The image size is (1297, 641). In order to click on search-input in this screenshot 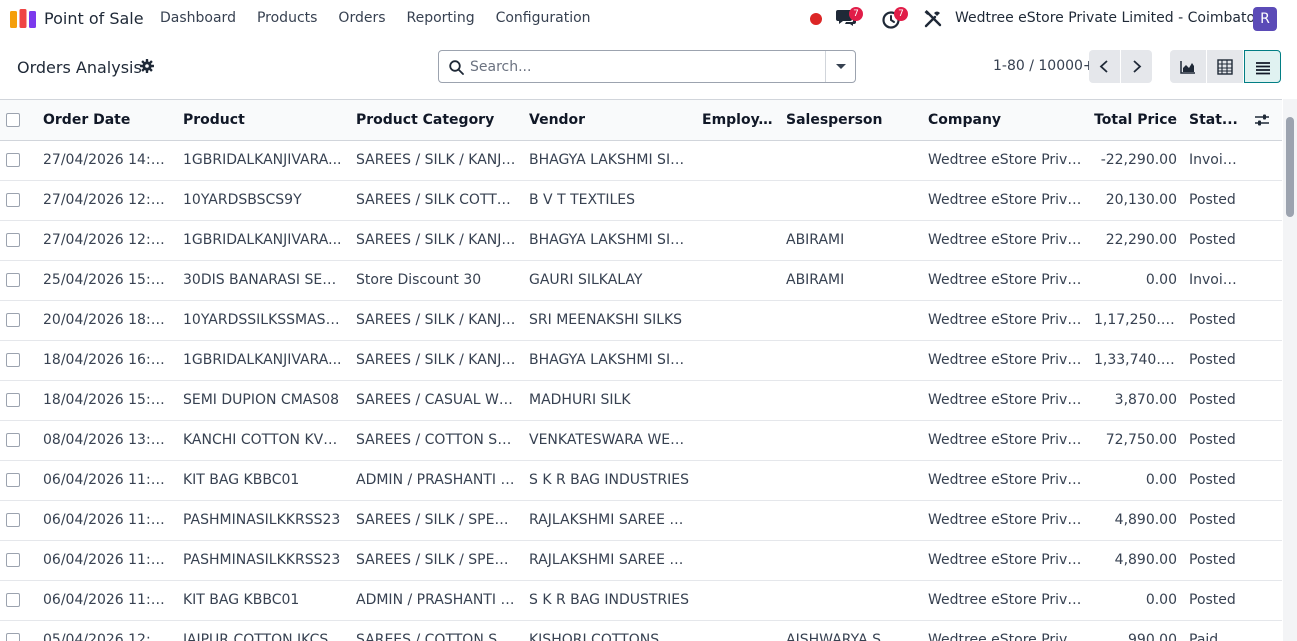, I will do `click(647, 67)`.